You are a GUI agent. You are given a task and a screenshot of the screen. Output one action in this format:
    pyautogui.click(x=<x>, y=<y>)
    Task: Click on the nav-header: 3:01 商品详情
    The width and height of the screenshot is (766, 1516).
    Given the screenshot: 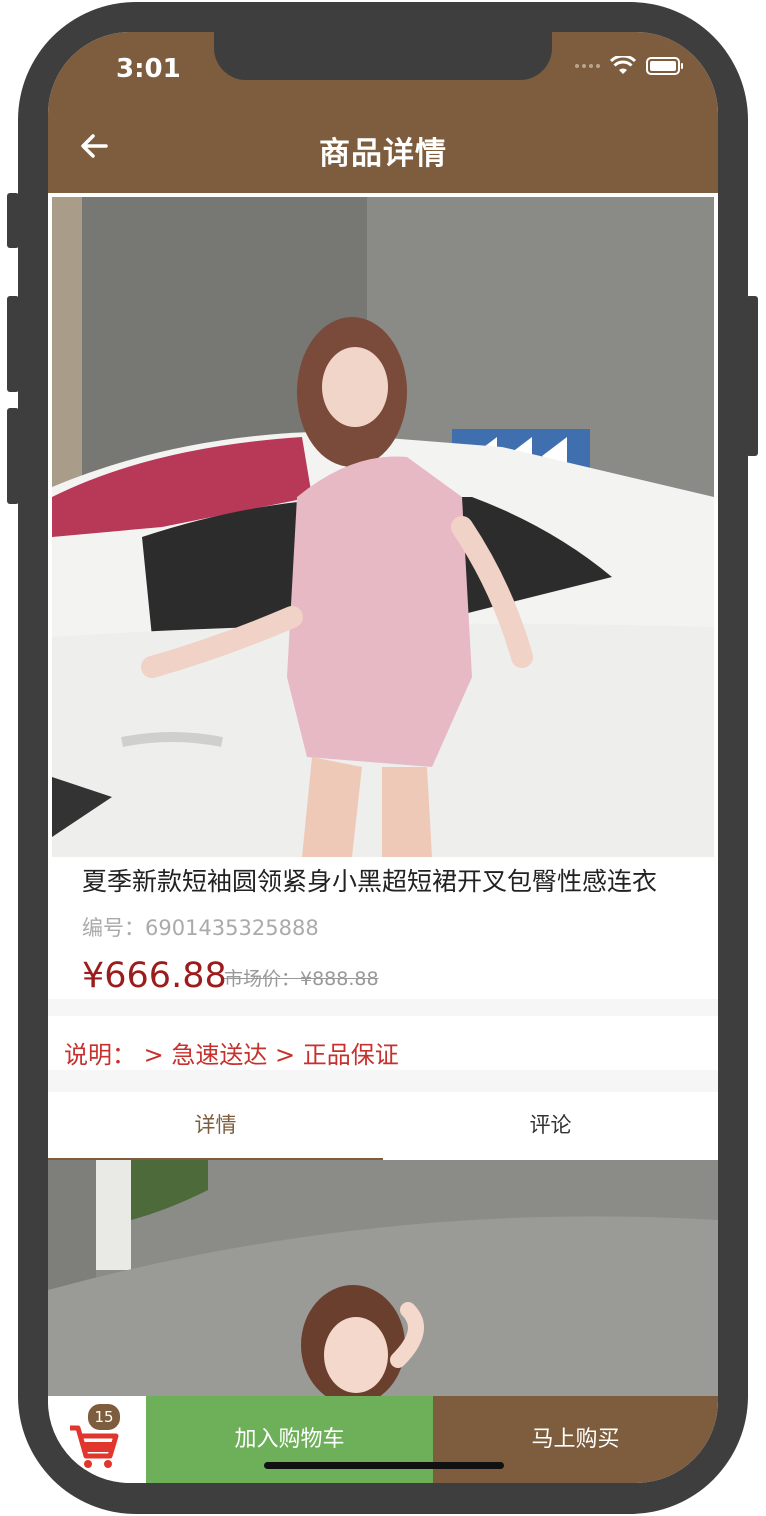 What is the action you would take?
    pyautogui.click(x=383, y=112)
    